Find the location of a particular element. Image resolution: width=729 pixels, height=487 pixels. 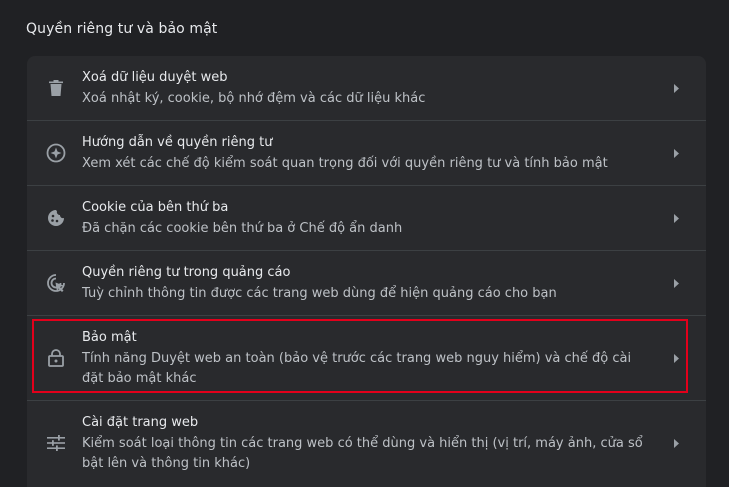

row-title: Bảo mật is located at coordinates (109, 337).